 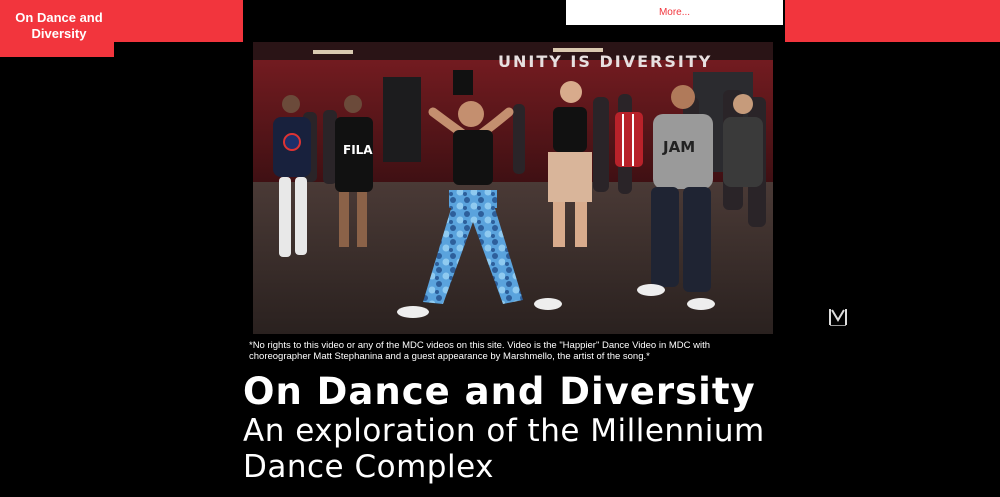 What do you see at coordinates (605, 61) in the screenshot?
I see `wall-banner-text: UNITY IS DIVERSITY` at bounding box center [605, 61].